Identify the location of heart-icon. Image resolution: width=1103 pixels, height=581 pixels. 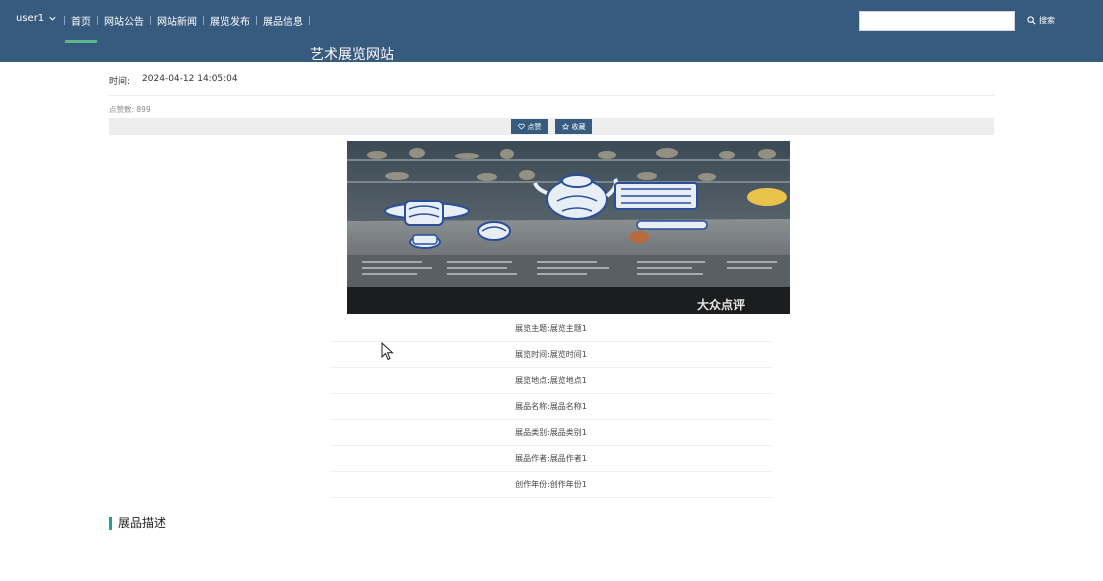
(521, 126).